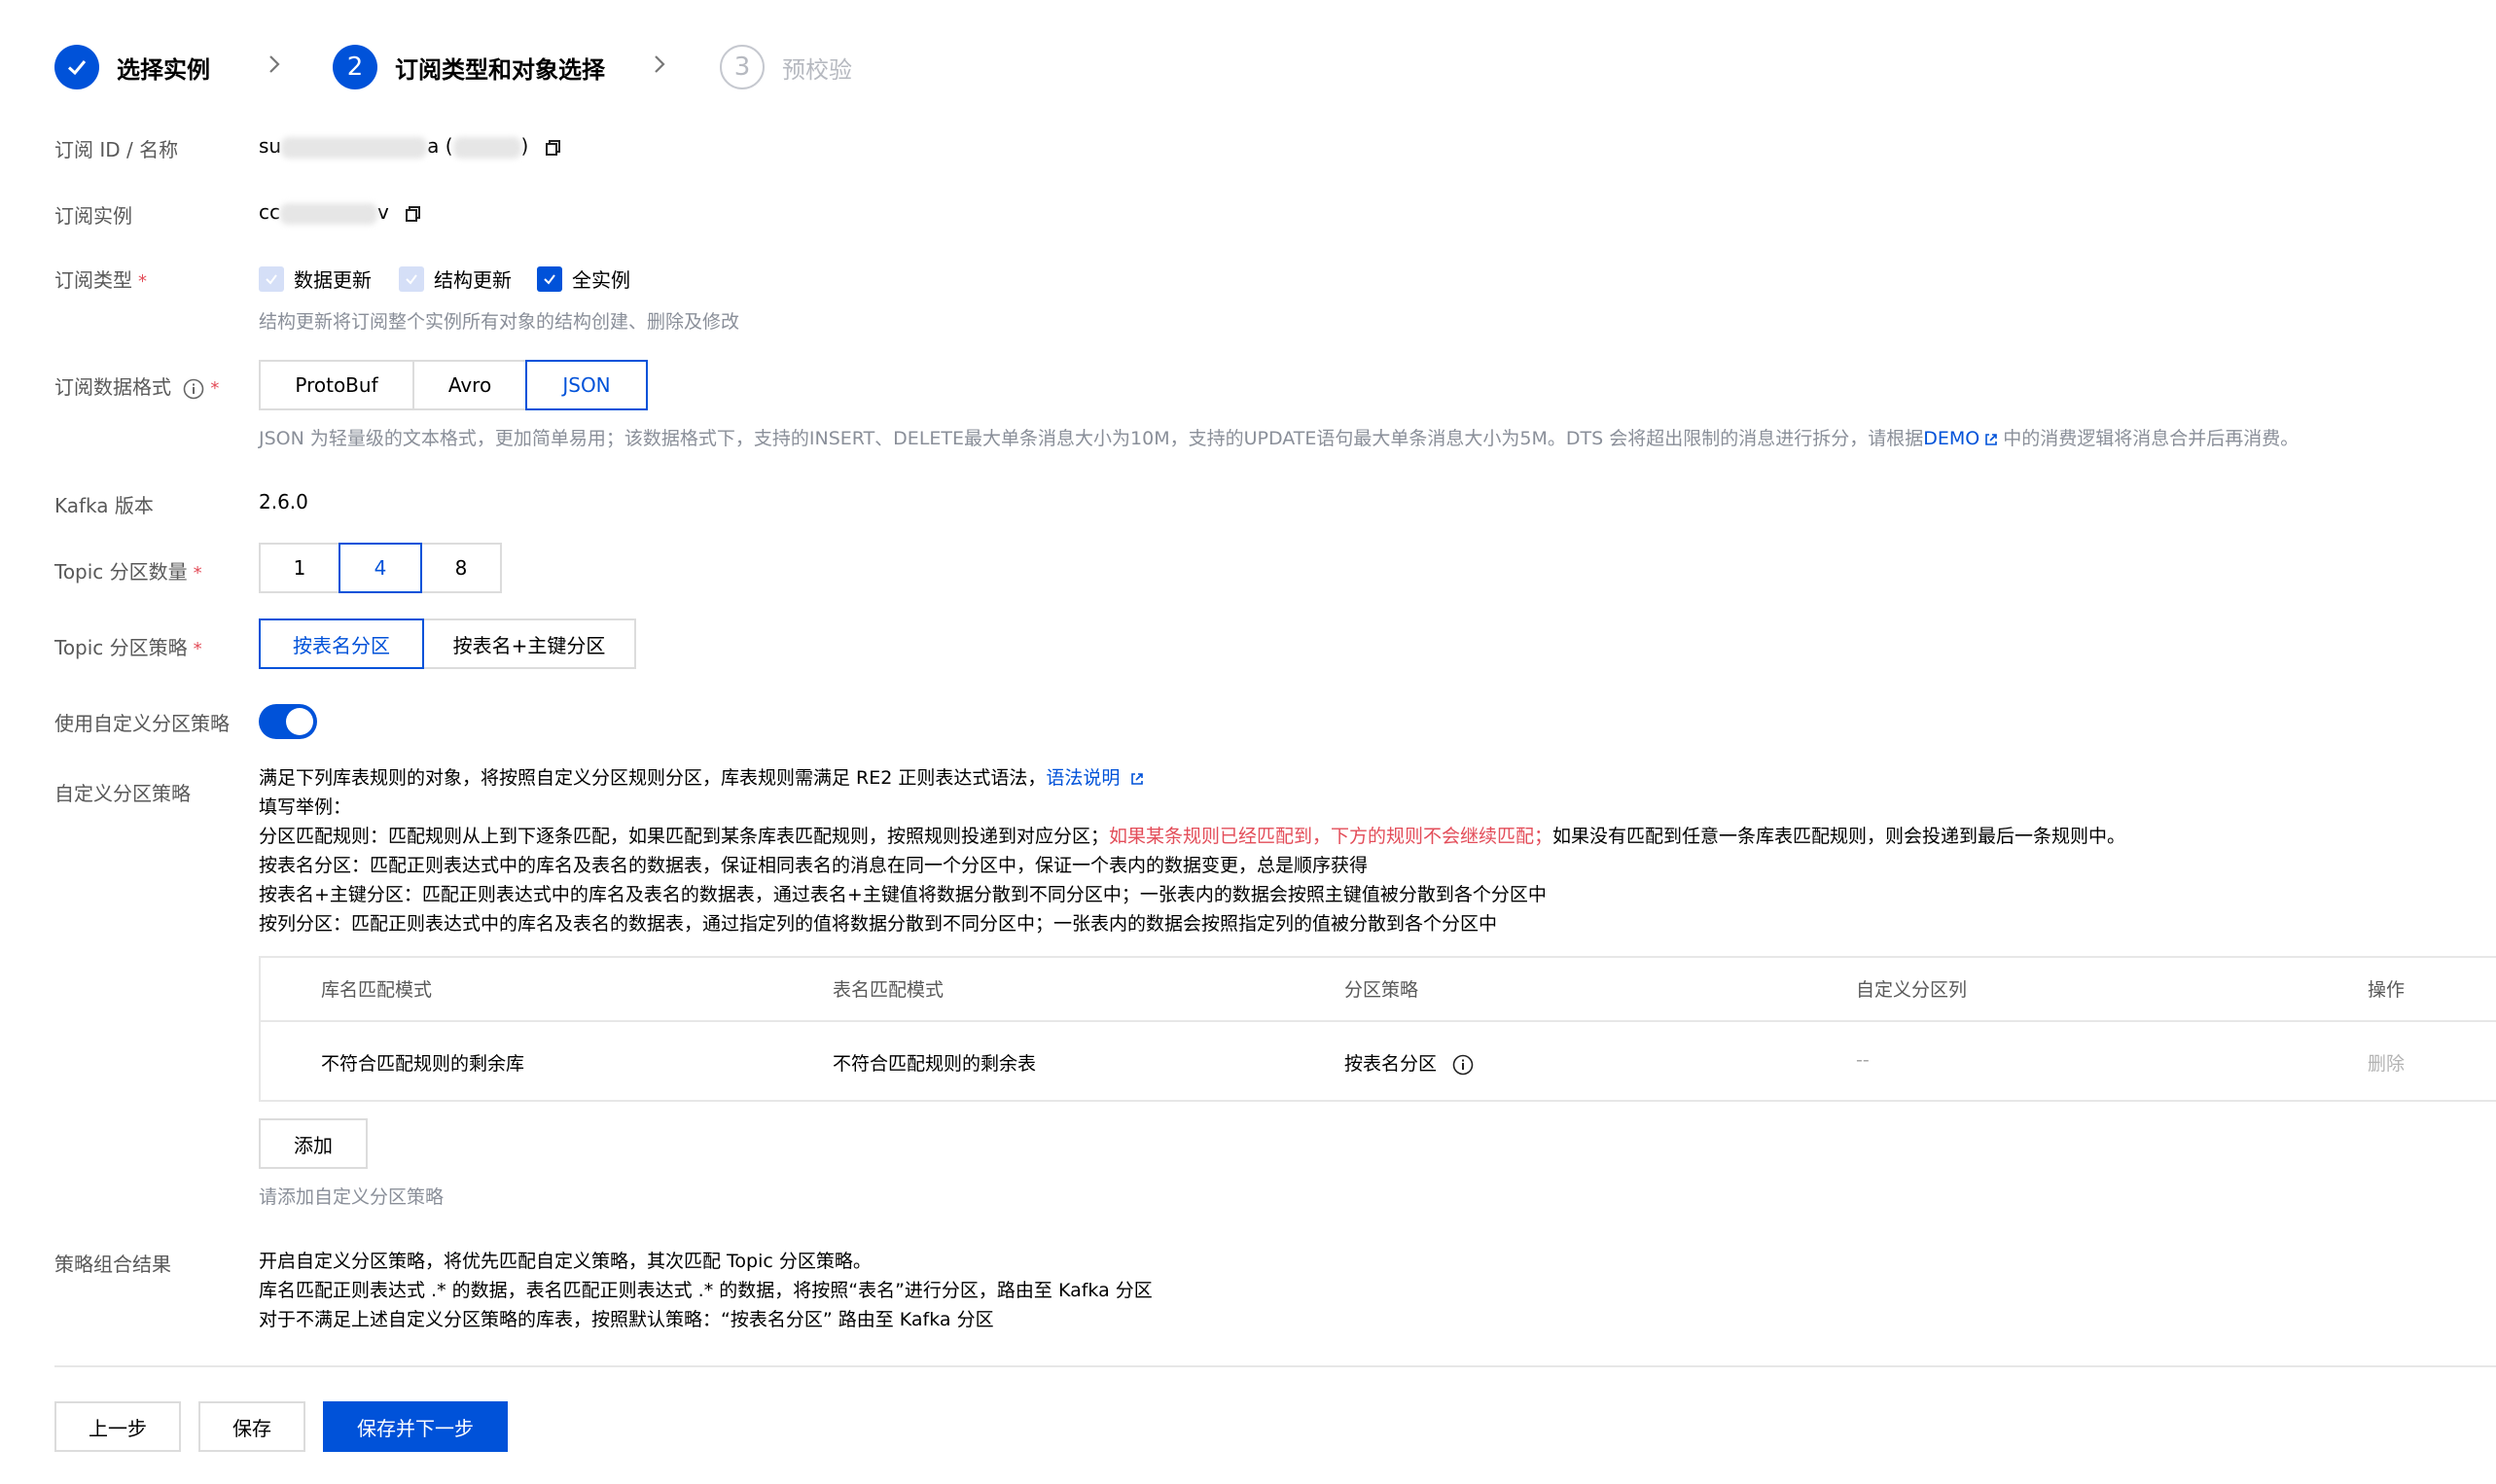 This screenshot has height=1484, width=2496. What do you see at coordinates (252, 1427) in the screenshot?
I see `save-button: 保存` at bounding box center [252, 1427].